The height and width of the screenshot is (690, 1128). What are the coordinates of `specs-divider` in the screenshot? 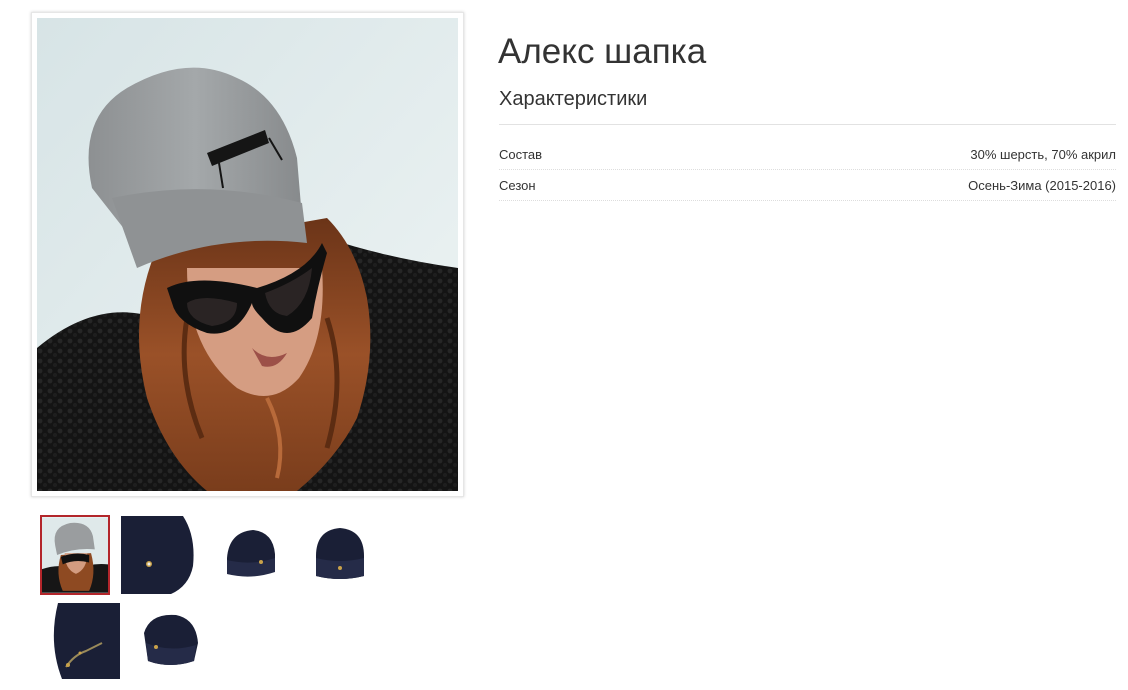 It's located at (807, 124).